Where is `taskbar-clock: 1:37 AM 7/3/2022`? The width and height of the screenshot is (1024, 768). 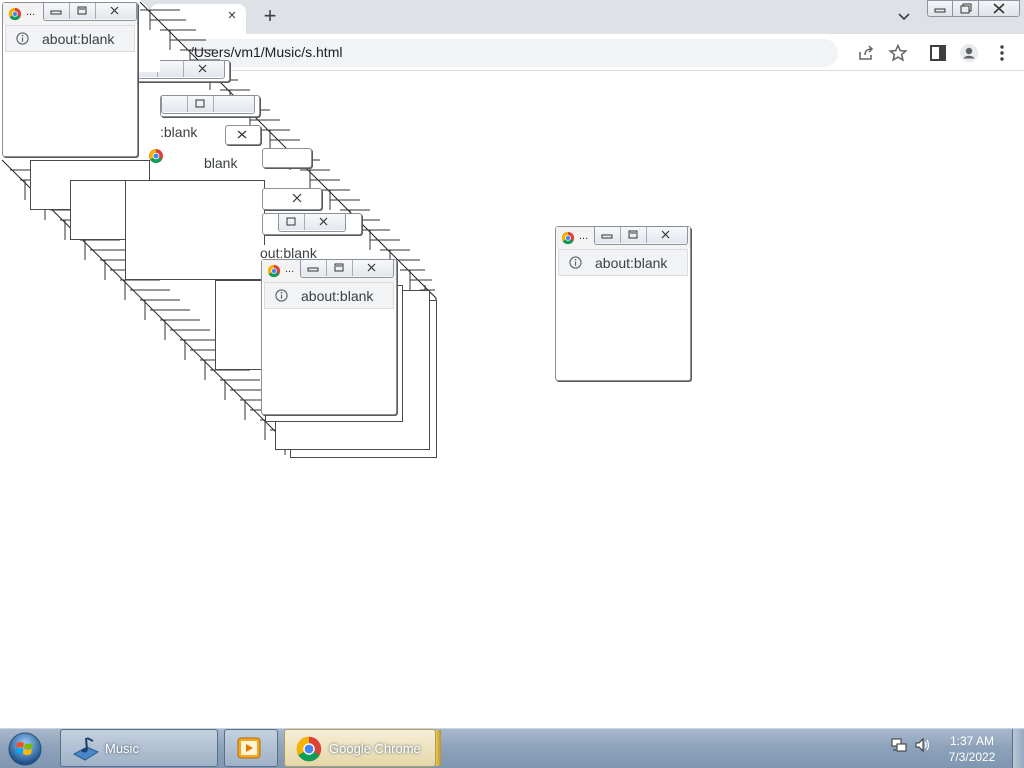 taskbar-clock: 1:37 AM 7/3/2022 is located at coordinates (972, 749).